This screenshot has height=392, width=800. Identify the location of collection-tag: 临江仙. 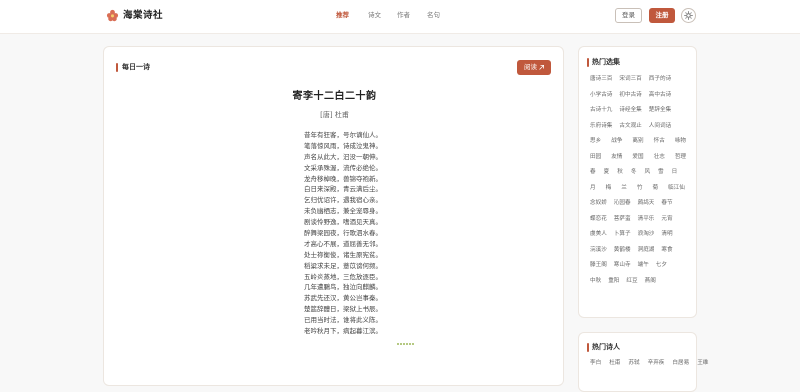
(676, 188).